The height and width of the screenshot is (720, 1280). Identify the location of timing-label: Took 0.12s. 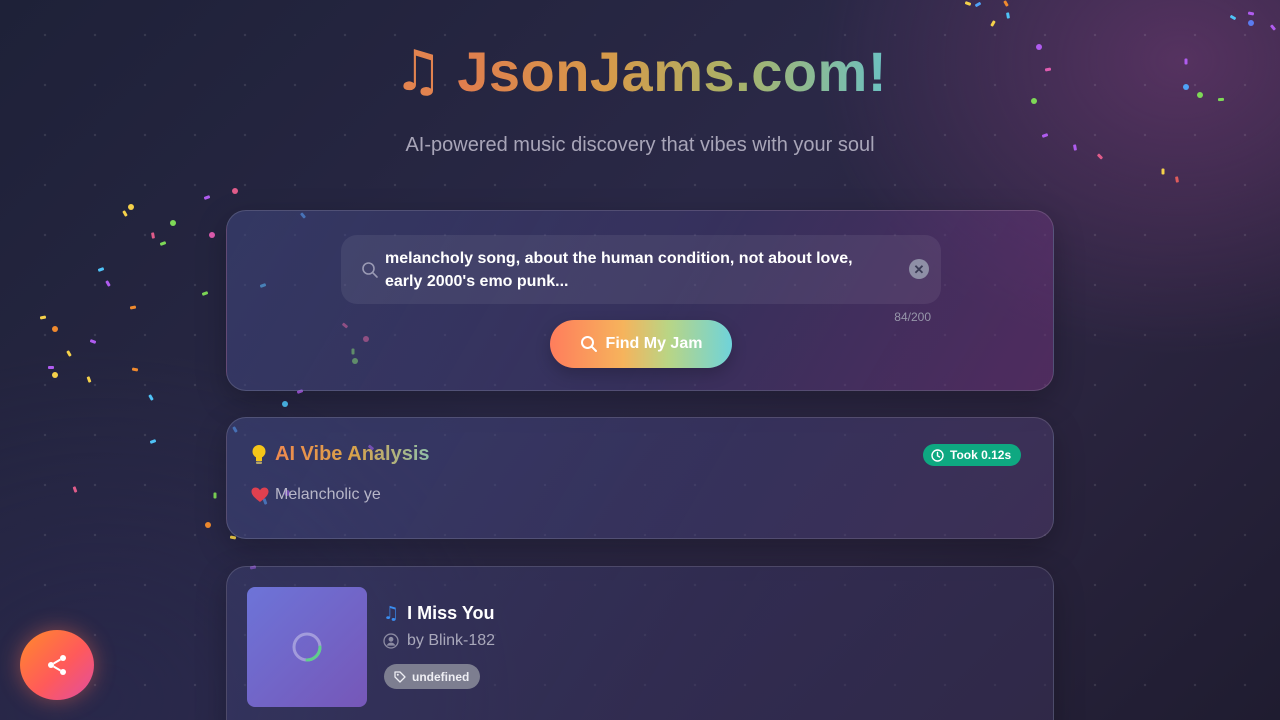
(981, 455).